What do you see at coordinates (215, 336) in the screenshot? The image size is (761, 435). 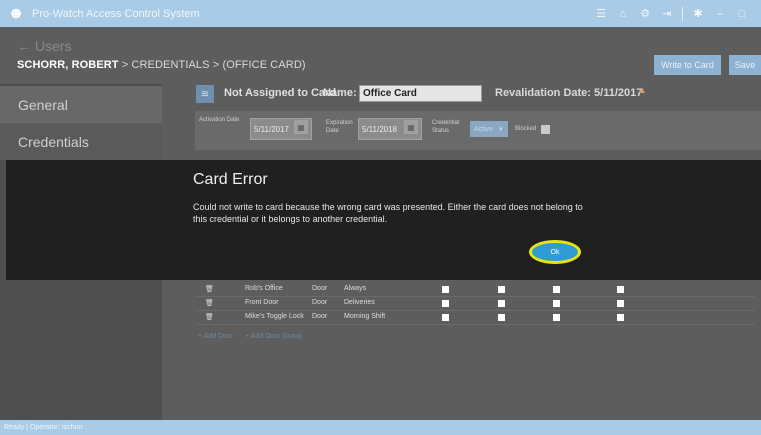 I see `add-door-link: + Add Door` at bounding box center [215, 336].